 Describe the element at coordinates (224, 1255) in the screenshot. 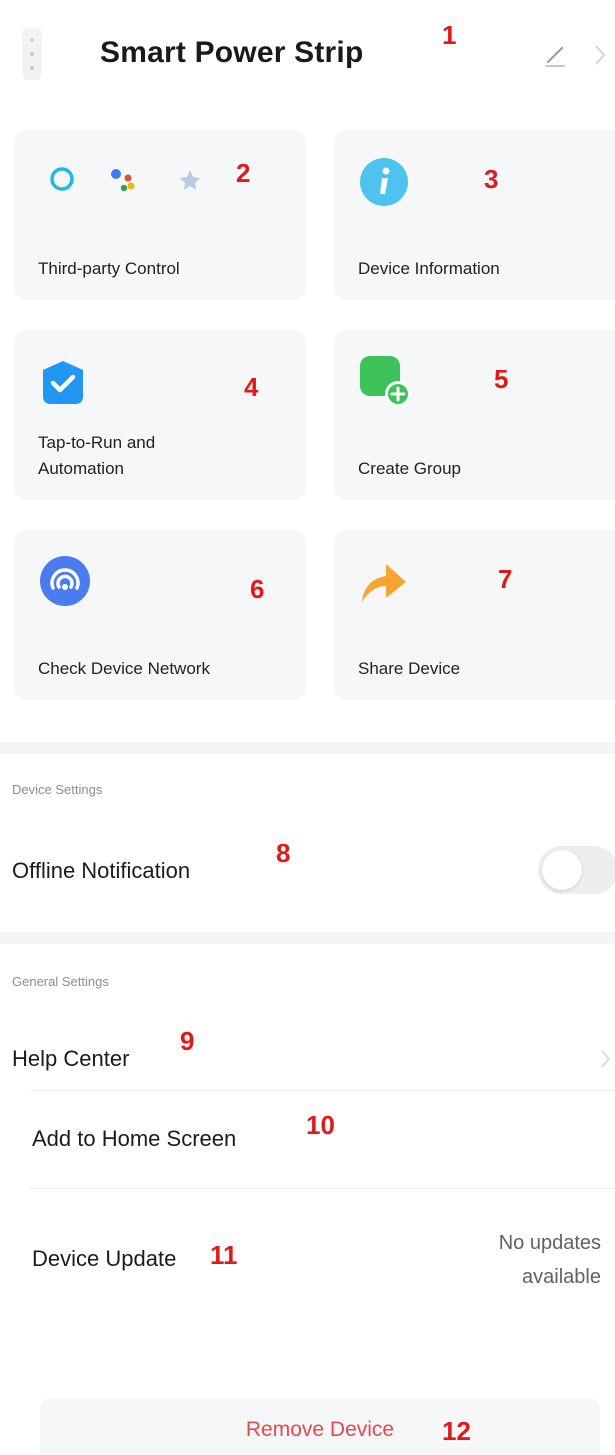

I see `annotation-11: 11` at that location.